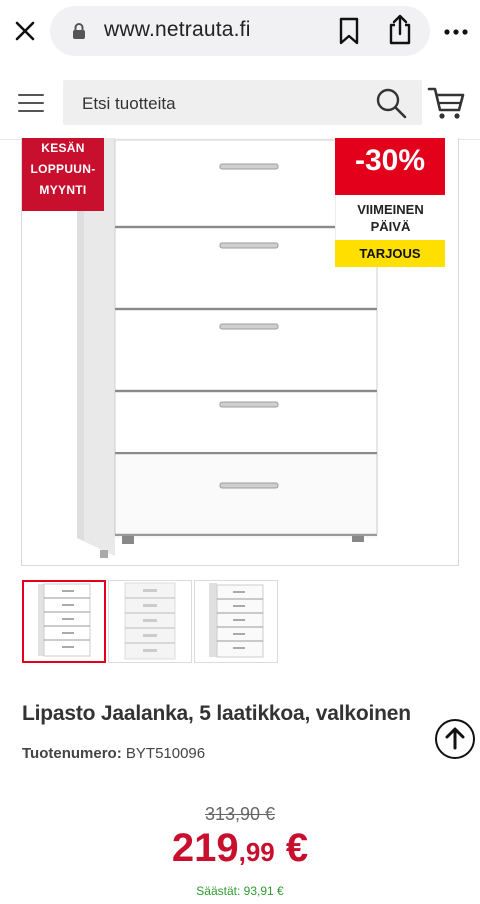  What do you see at coordinates (63, 169) in the screenshot?
I see `sale-badge-line: LOPPUUN-` at bounding box center [63, 169].